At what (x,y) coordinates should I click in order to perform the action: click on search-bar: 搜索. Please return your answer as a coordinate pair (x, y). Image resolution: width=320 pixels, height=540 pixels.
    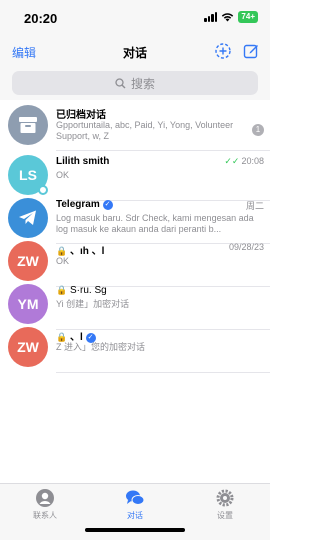
    Looking at the image, I should click on (135, 84).